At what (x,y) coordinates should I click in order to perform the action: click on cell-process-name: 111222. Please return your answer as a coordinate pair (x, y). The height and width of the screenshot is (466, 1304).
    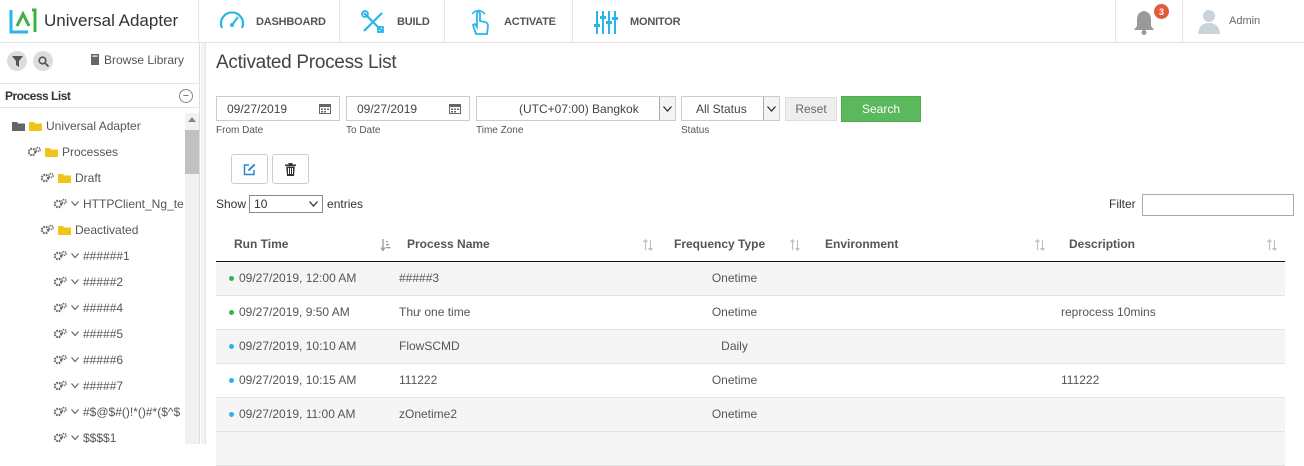
    Looking at the image, I should click on (530, 380).